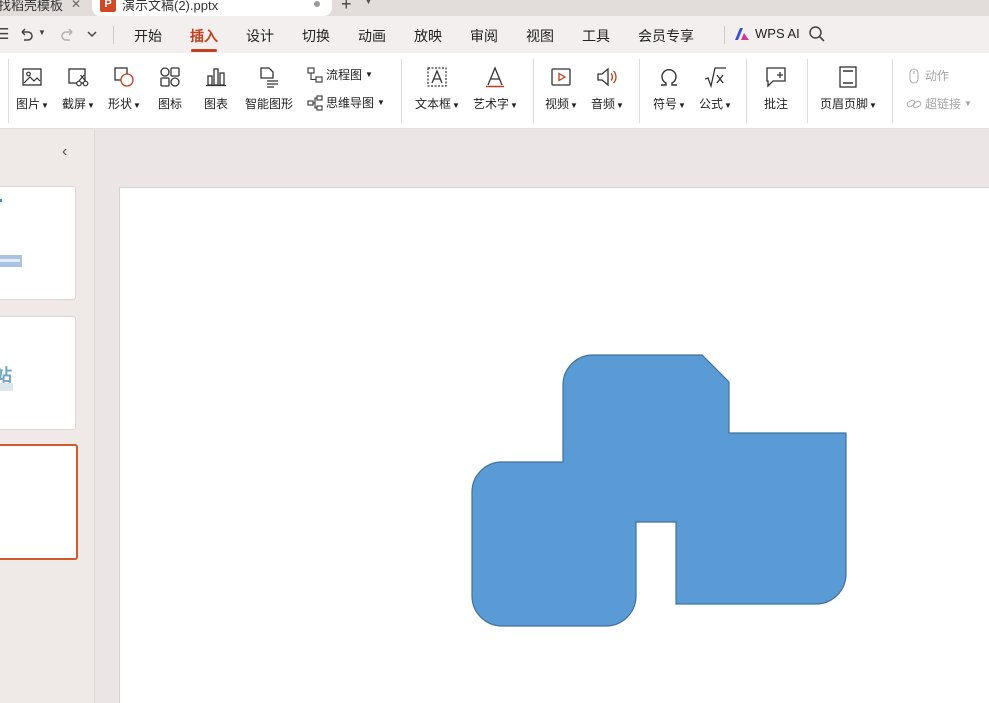 This screenshot has height=703, width=989. Describe the element at coordinates (148, 36) in the screenshot. I see `menu-item-home: 开始` at that location.